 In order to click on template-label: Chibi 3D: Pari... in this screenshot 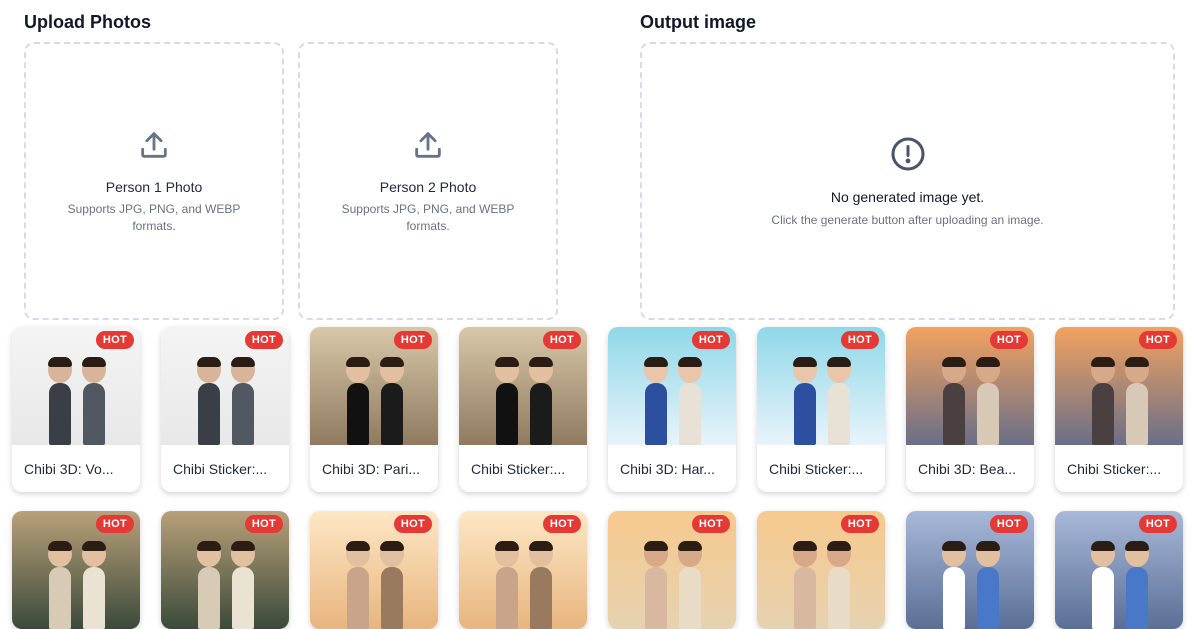, I will do `click(371, 468)`.